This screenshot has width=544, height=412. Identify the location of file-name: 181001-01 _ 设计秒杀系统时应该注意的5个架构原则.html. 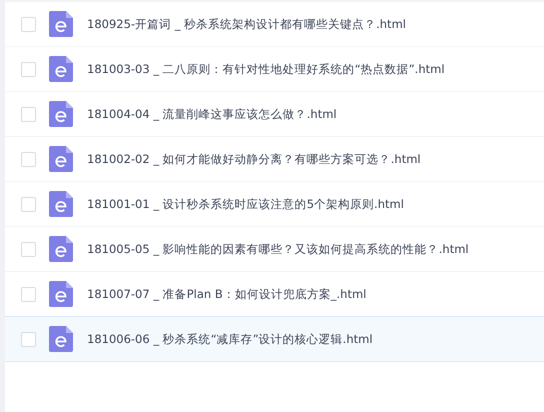
(245, 204).